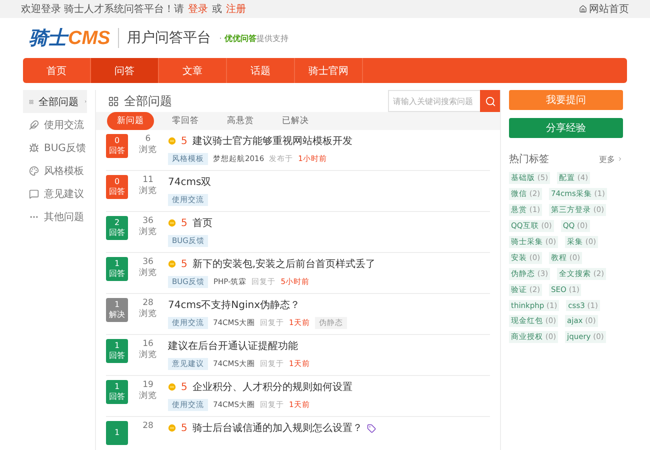 This screenshot has width=650, height=450. What do you see at coordinates (117, 433) in the screenshot?
I see `answer-count: 1` at bounding box center [117, 433].